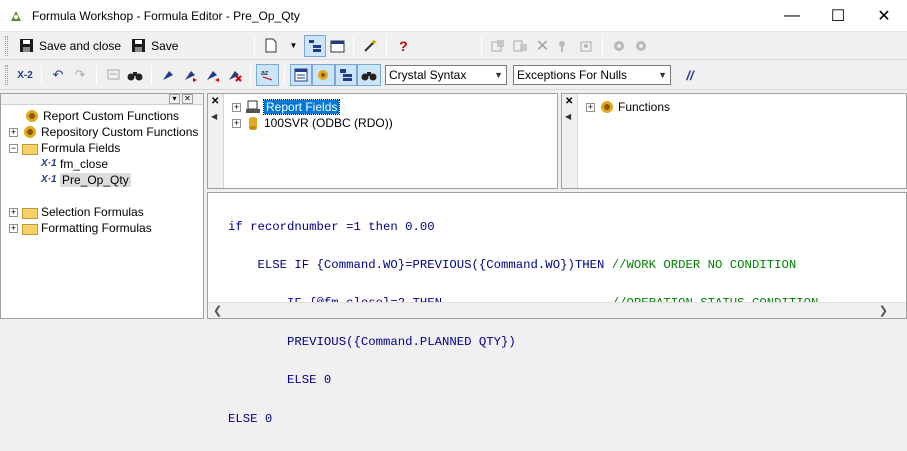  I want to click on code-line: ELSE 0, so click(280, 380).